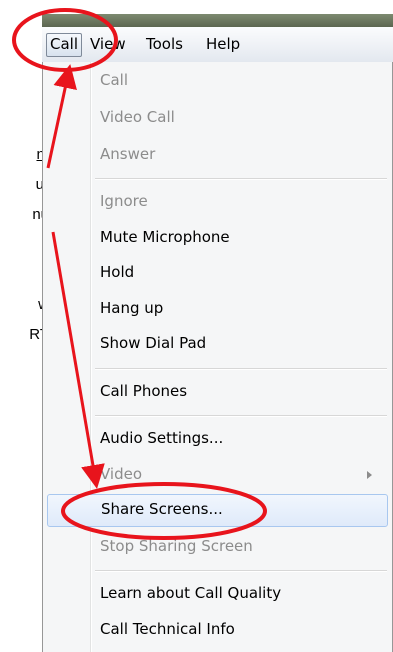 Image resolution: width=393 pixels, height=652 pixels. Describe the element at coordinates (137, 117) in the screenshot. I see `menu-item-label: Video Call` at that location.